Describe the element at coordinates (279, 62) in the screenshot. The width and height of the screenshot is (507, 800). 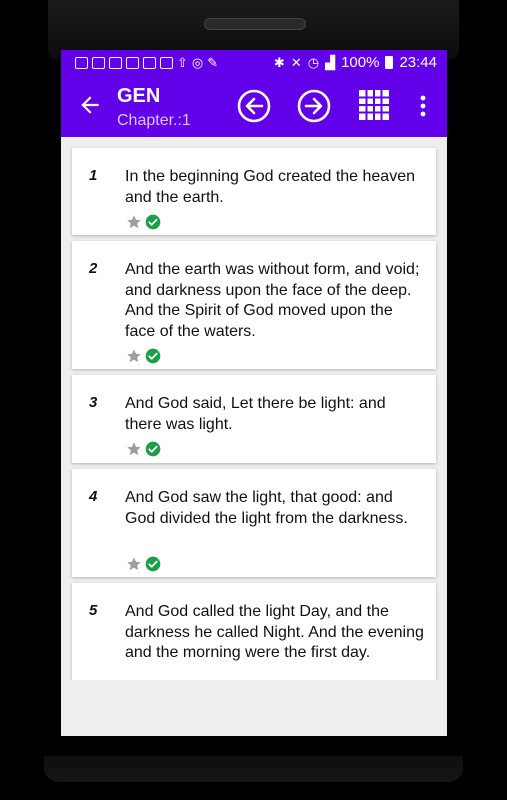
I see `bluetooth-icon: ✱` at that location.